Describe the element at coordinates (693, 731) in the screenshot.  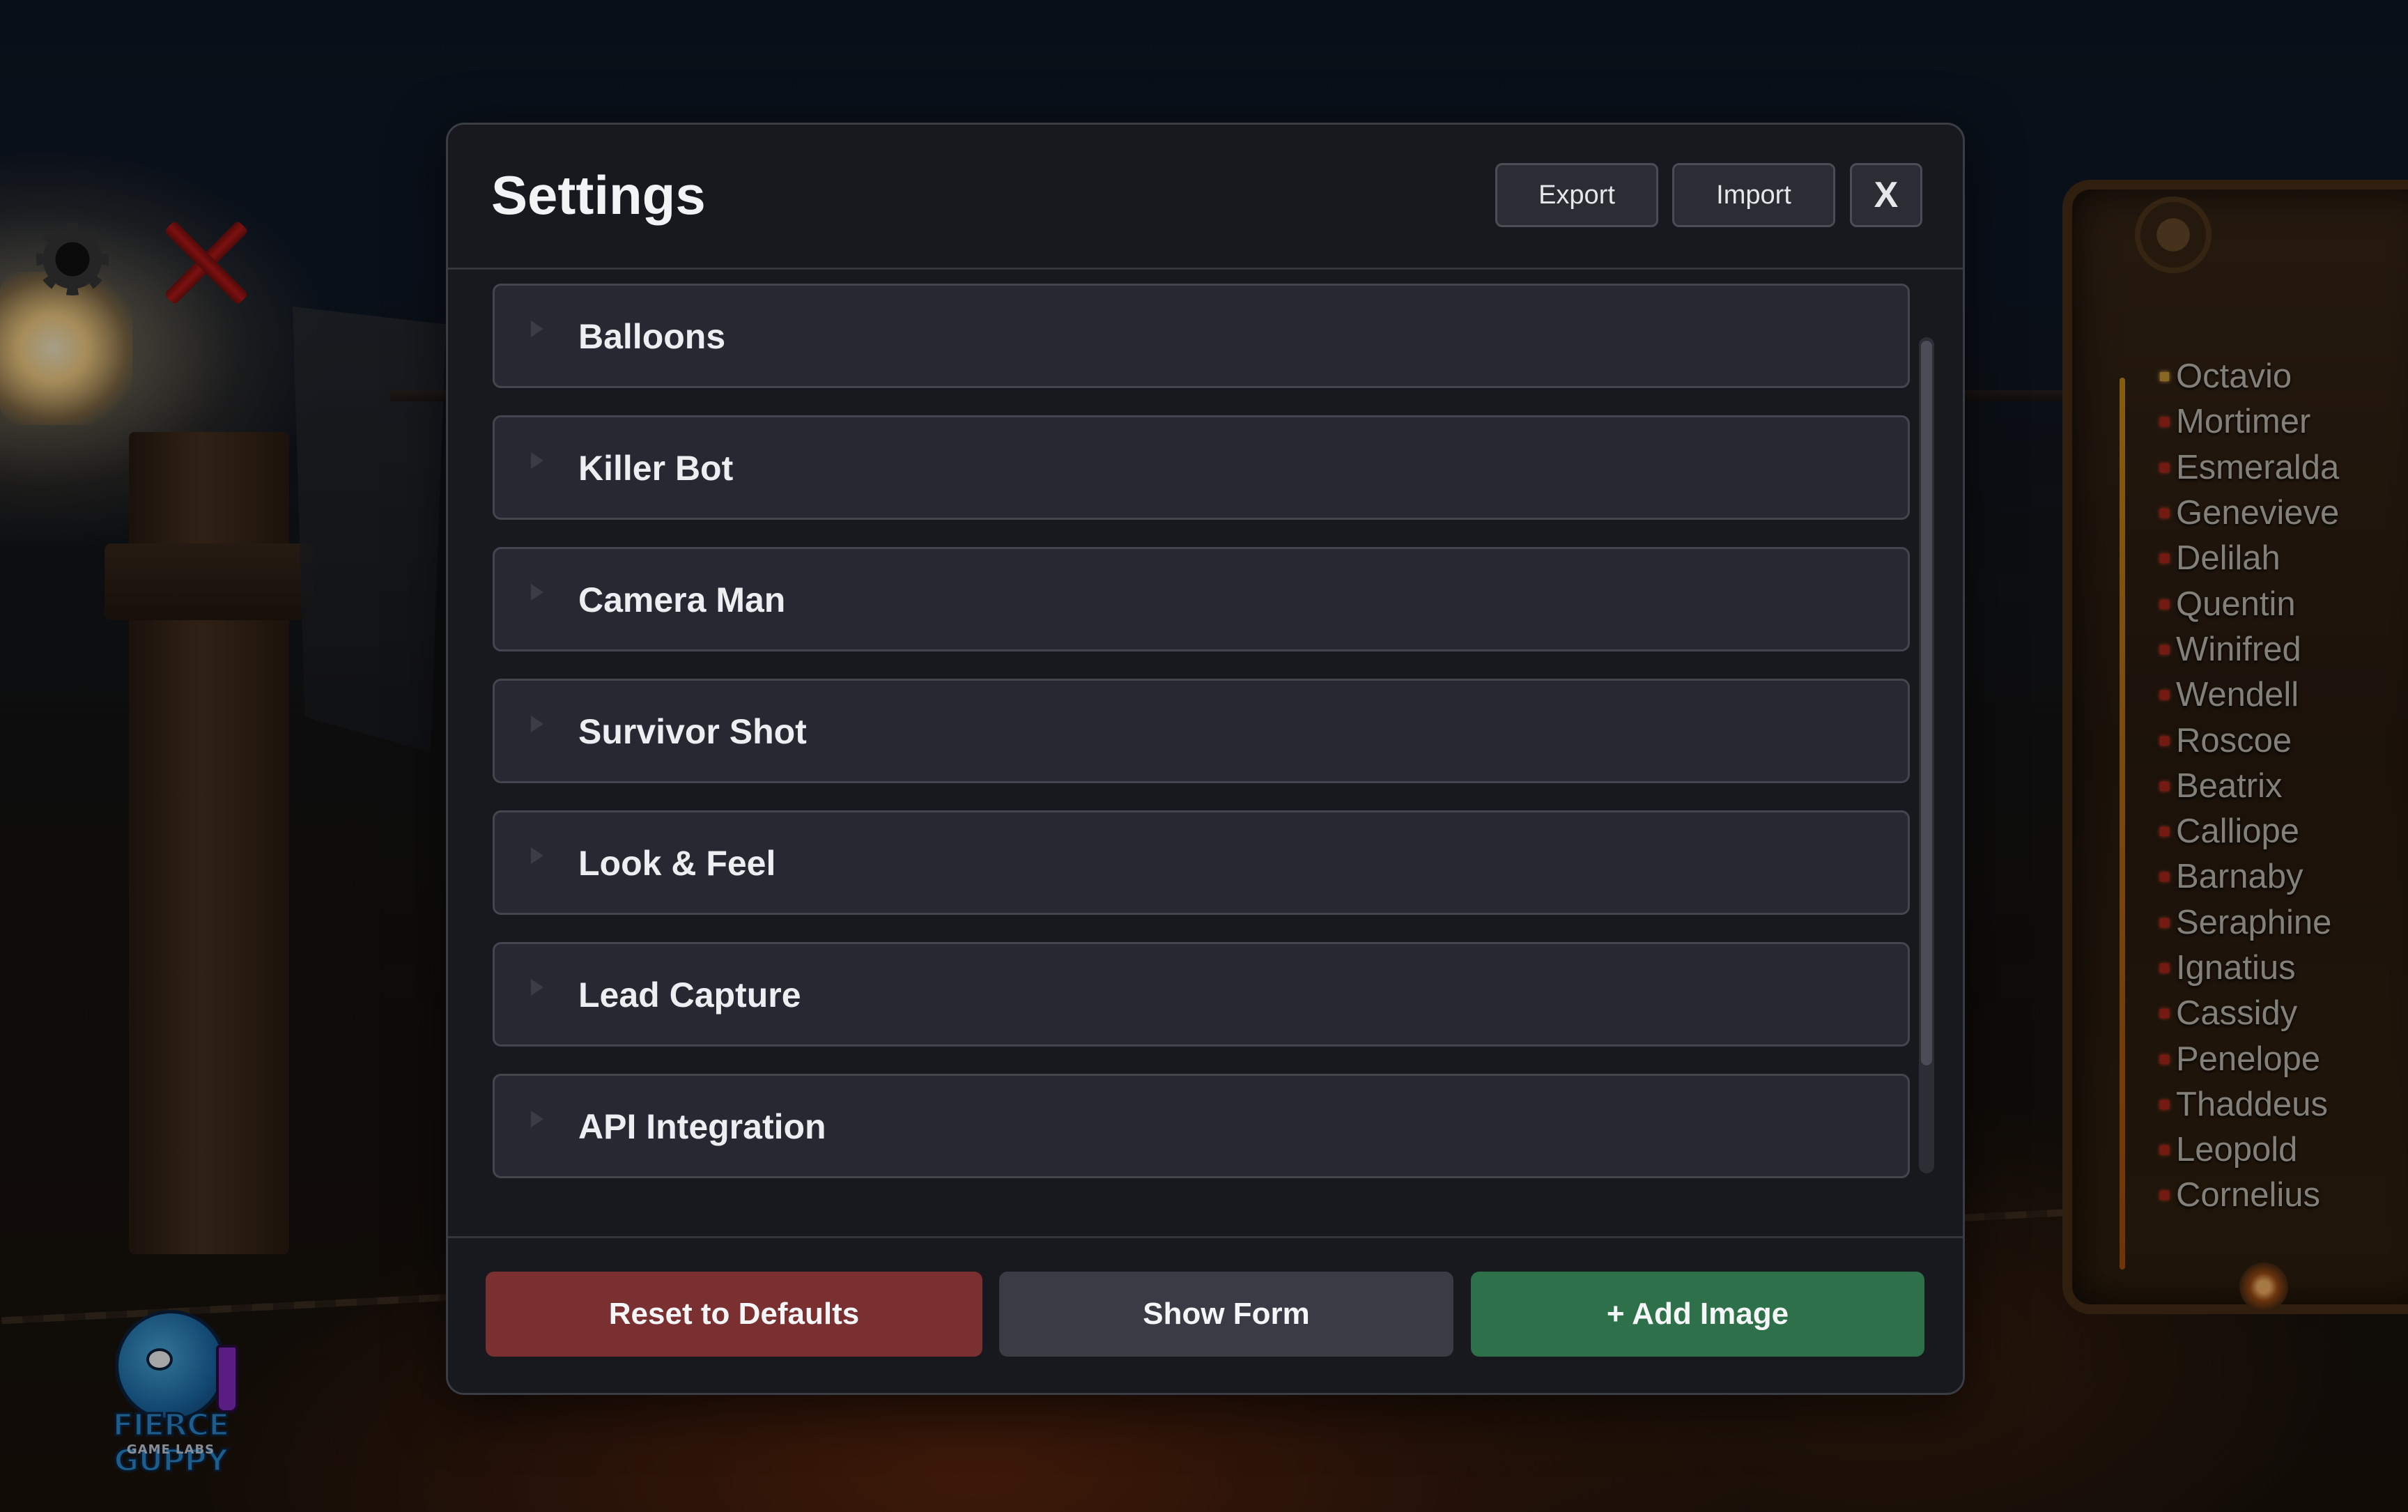
I see `section-label: Survivor Shot` at that location.